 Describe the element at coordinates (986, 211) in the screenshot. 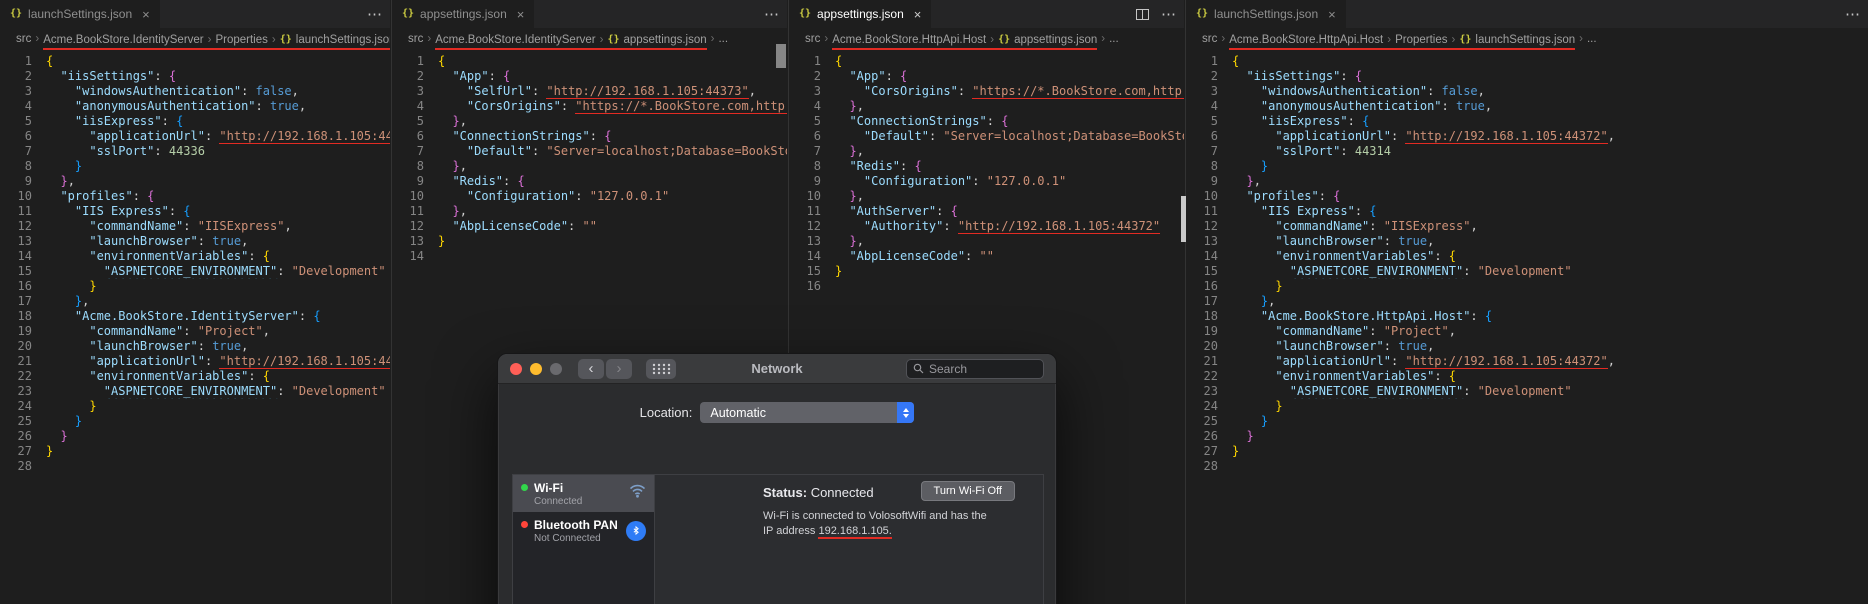

I see `code-line: 11 "AuthServer": {` at that location.